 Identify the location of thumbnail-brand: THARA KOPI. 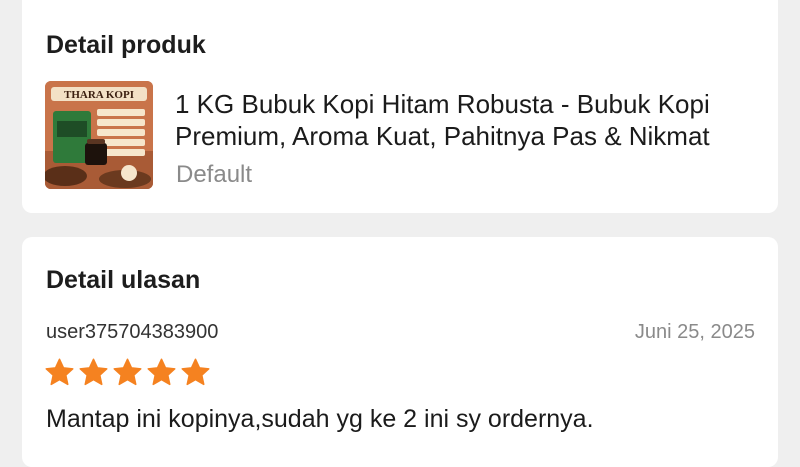
(99, 95).